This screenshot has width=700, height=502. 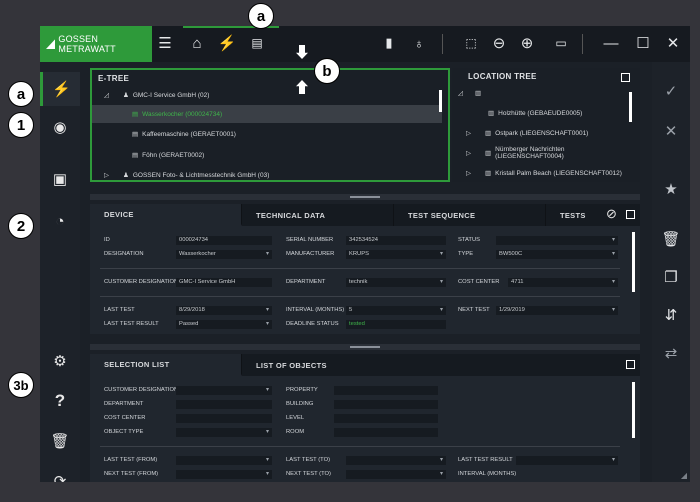 What do you see at coordinates (471, 43) in the screenshot?
I see `select-icon: ⬚` at bounding box center [471, 43].